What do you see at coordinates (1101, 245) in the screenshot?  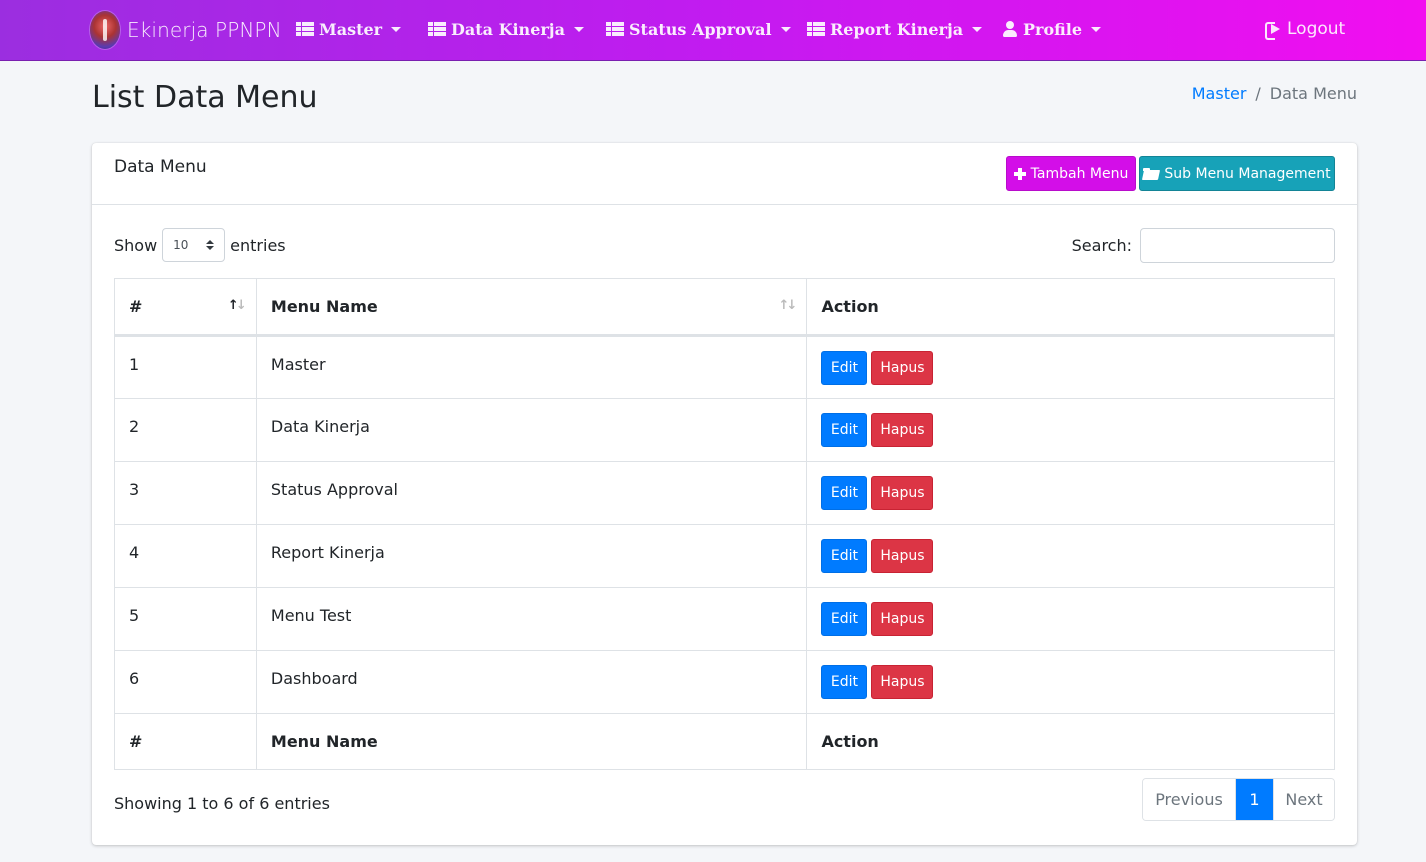 I see `search-label: Search:` at bounding box center [1101, 245].